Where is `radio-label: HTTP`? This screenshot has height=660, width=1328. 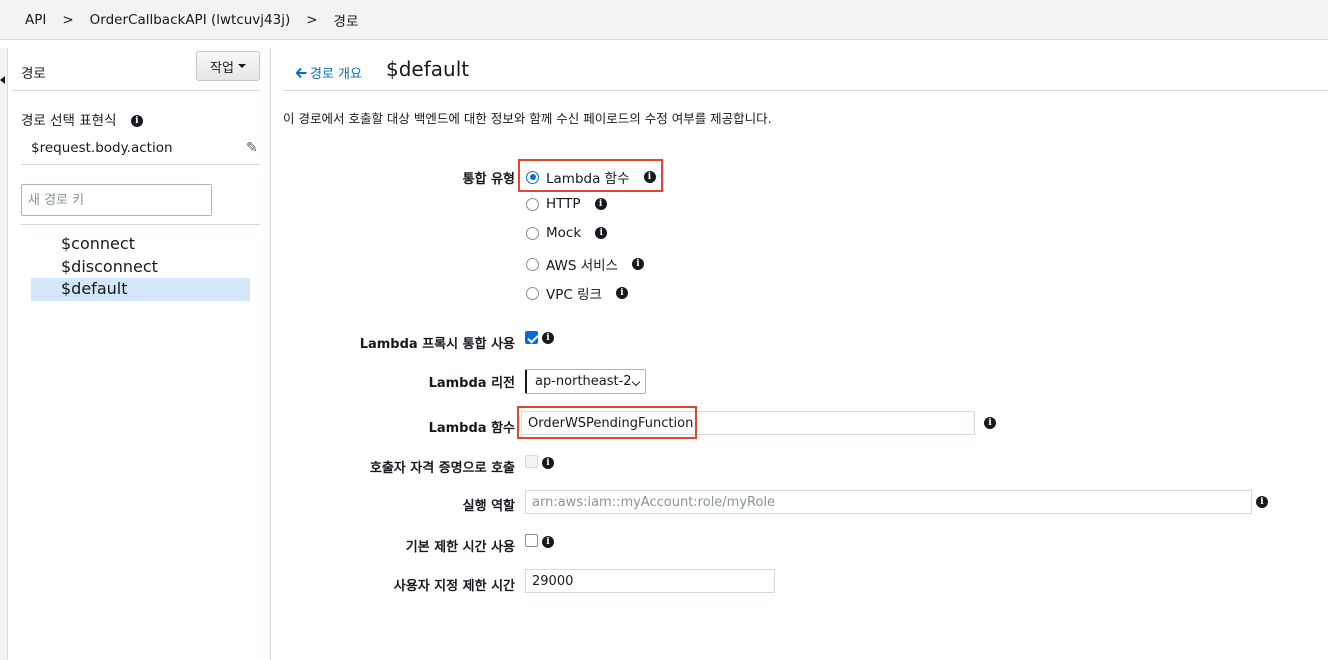 radio-label: HTTP is located at coordinates (563, 204).